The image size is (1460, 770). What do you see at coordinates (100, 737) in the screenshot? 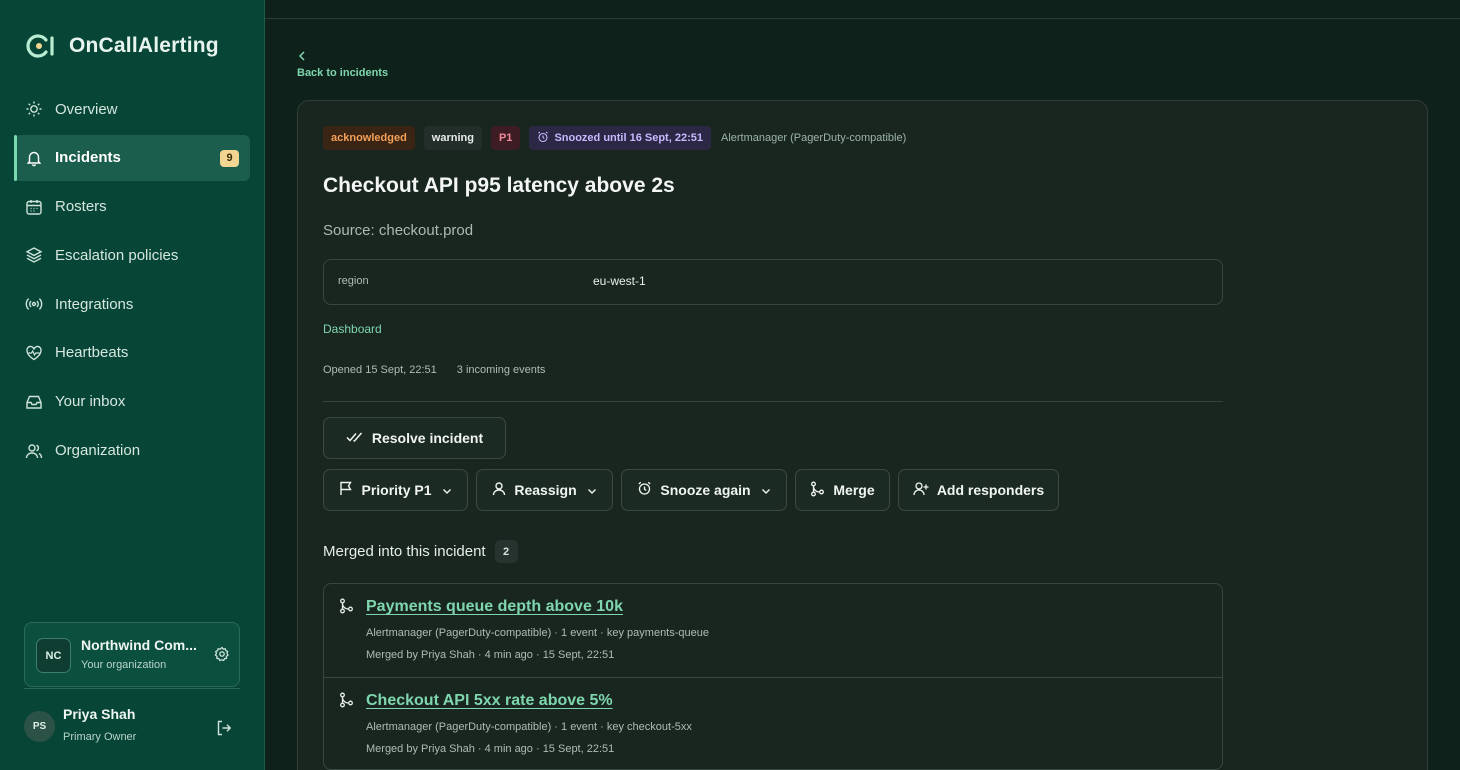
I see `user-role: Primary Owner` at bounding box center [100, 737].